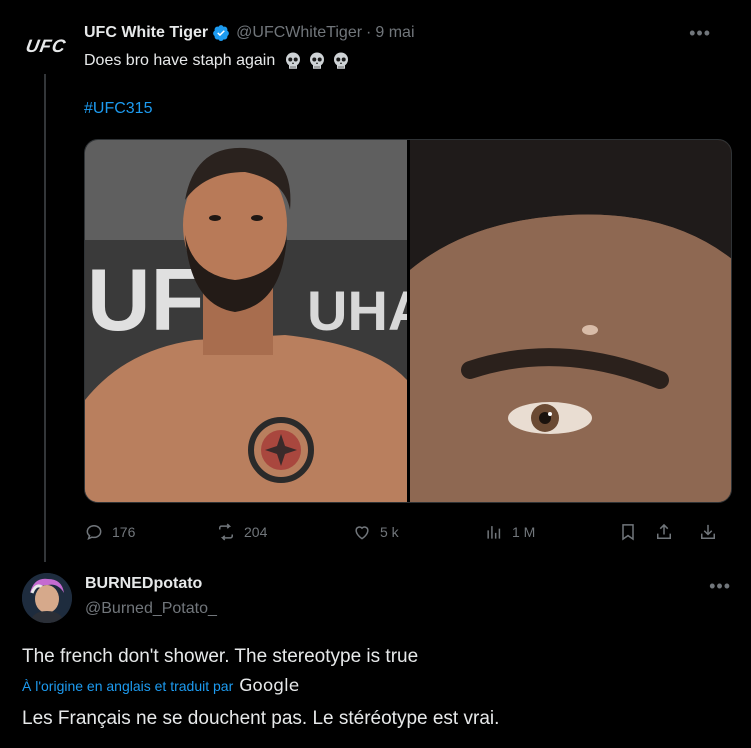  I want to click on verified-badge-icon, so click(221, 33).